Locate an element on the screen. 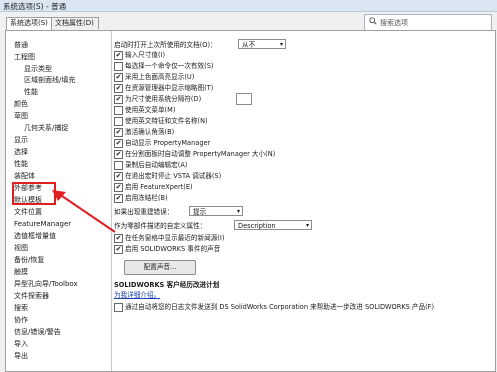 The image size is (497, 372). tab-system-options: 系统选项(S) is located at coordinates (29, 23).